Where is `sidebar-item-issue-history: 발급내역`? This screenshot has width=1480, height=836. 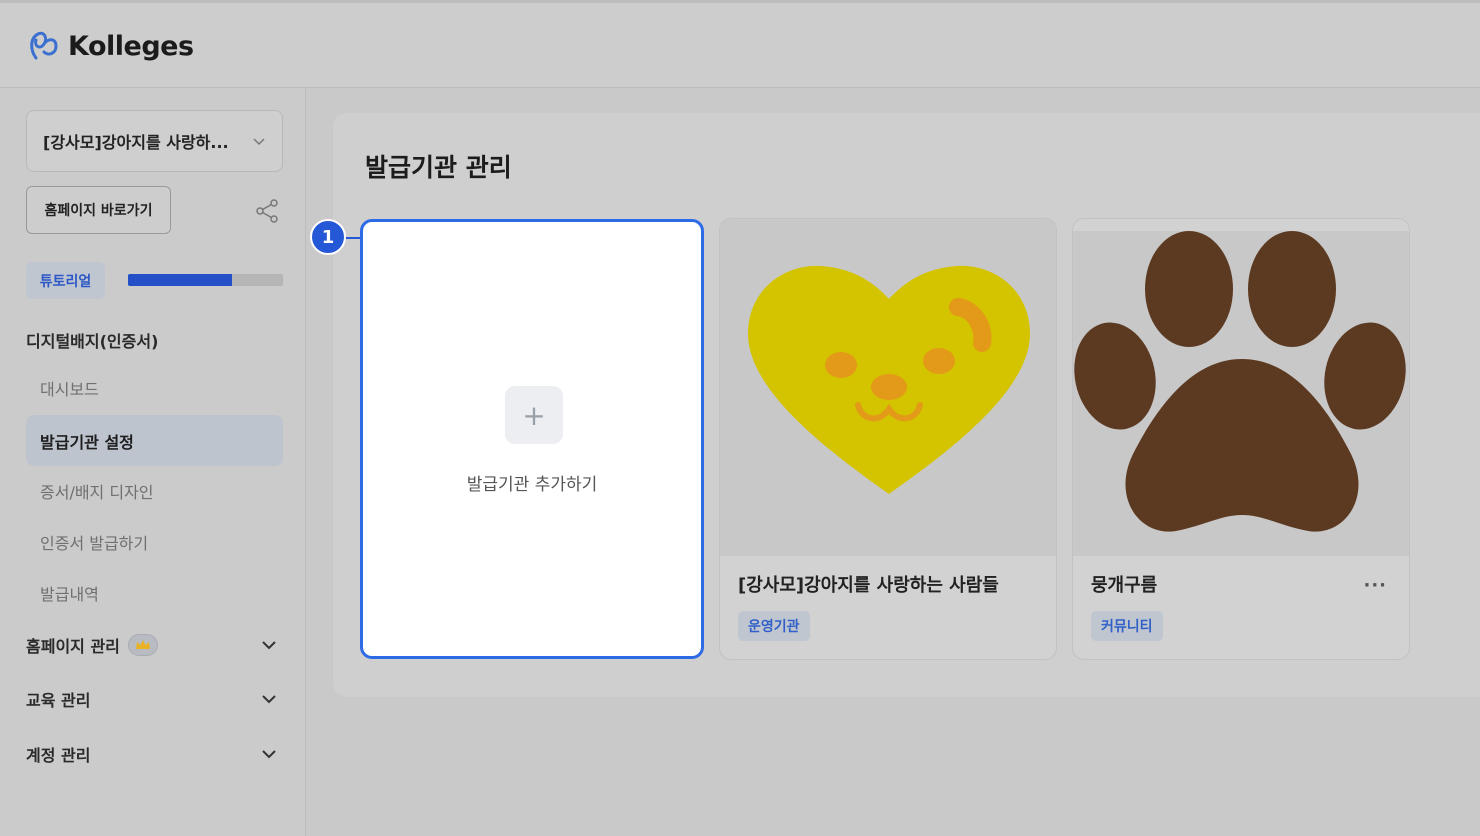 sidebar-item-issue-history: 발급내역 is located at coordinates (154, 592).